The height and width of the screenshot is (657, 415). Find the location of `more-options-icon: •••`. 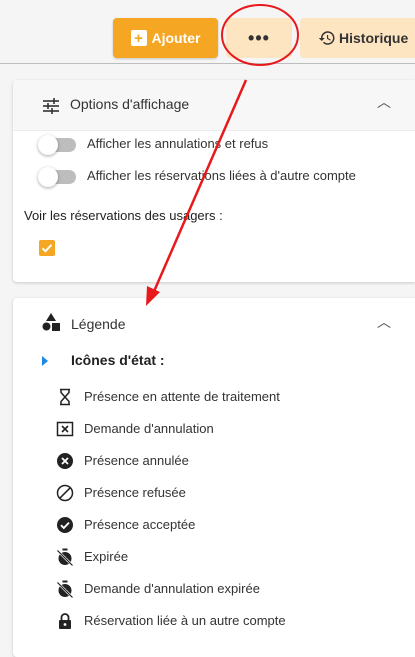

more-options-icon: ••• is located at coordinates (259, 37).